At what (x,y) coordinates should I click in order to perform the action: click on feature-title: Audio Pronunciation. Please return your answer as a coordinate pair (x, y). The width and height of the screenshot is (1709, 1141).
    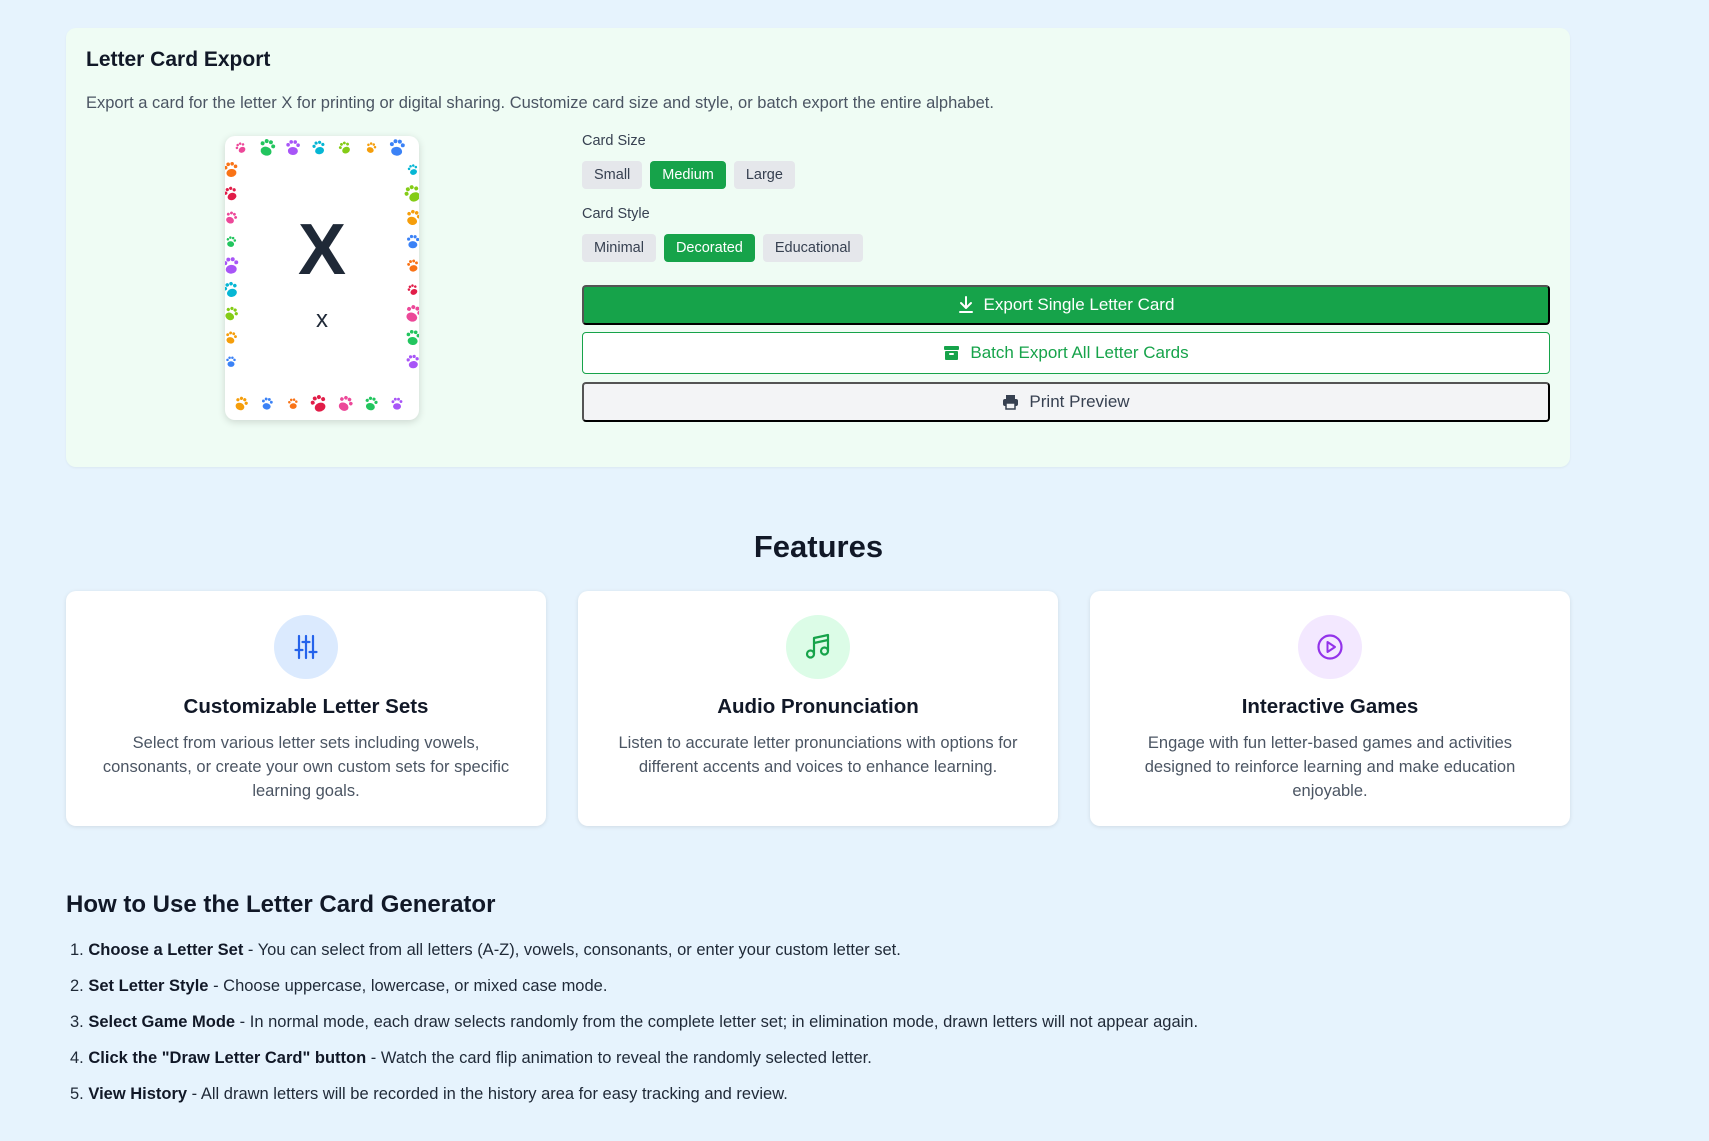
    Looking at the image, I should click on (818, 706).